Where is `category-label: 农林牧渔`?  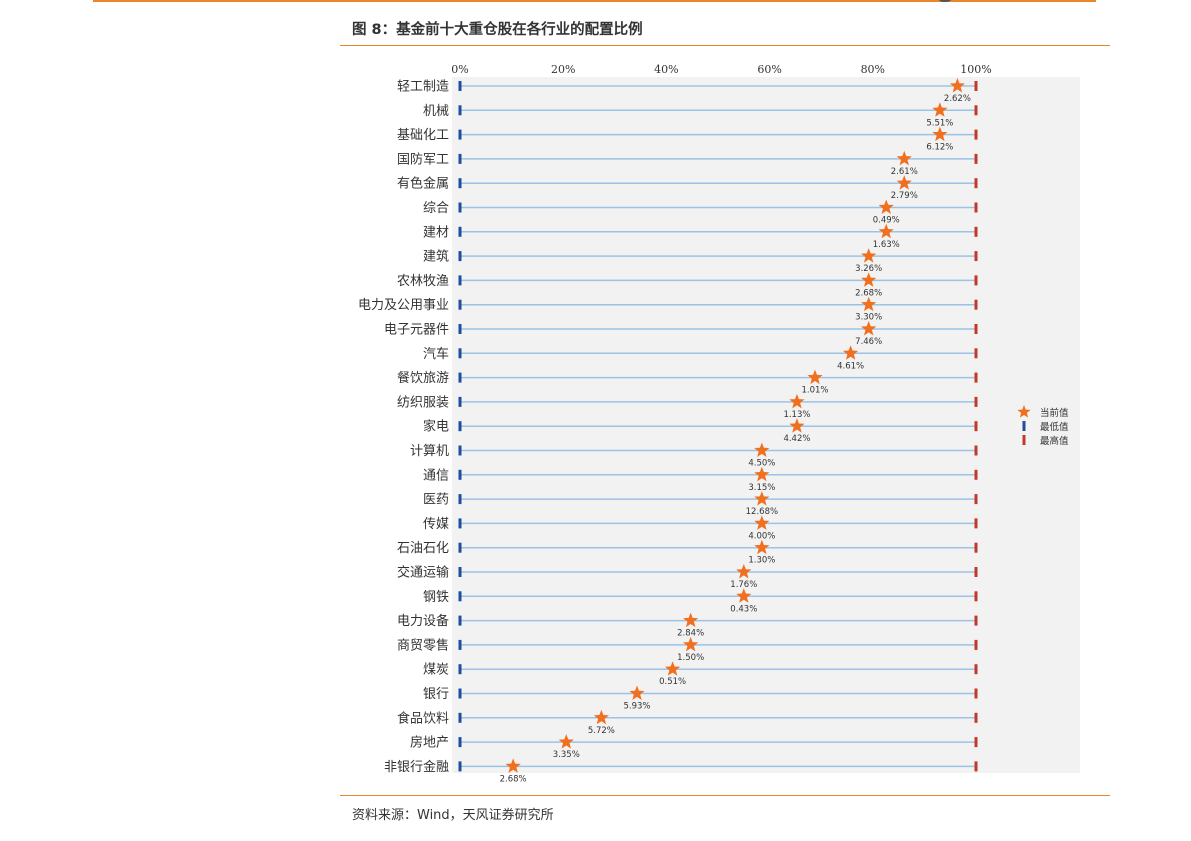 category-label: 农林牧渔 is located at coordinates (423, 281).